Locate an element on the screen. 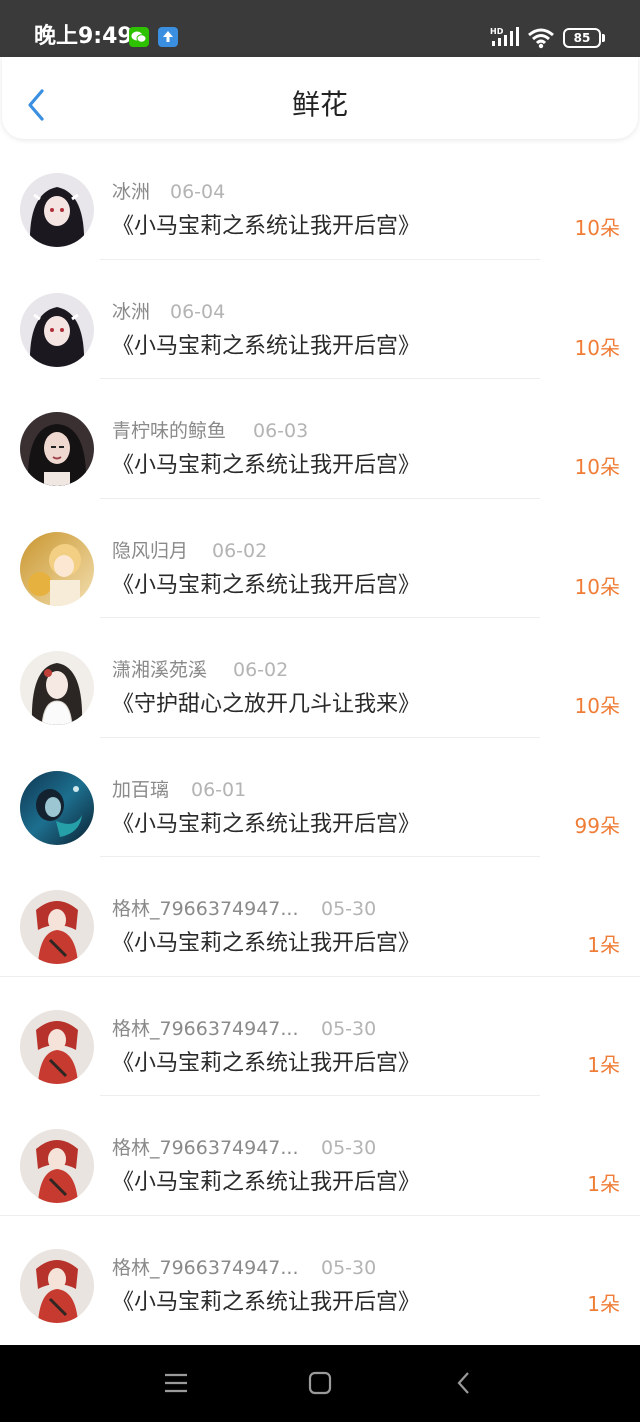 The width and height of the screenshot is (640, 1422). wifi-icon is located at coordinates (541, 40).